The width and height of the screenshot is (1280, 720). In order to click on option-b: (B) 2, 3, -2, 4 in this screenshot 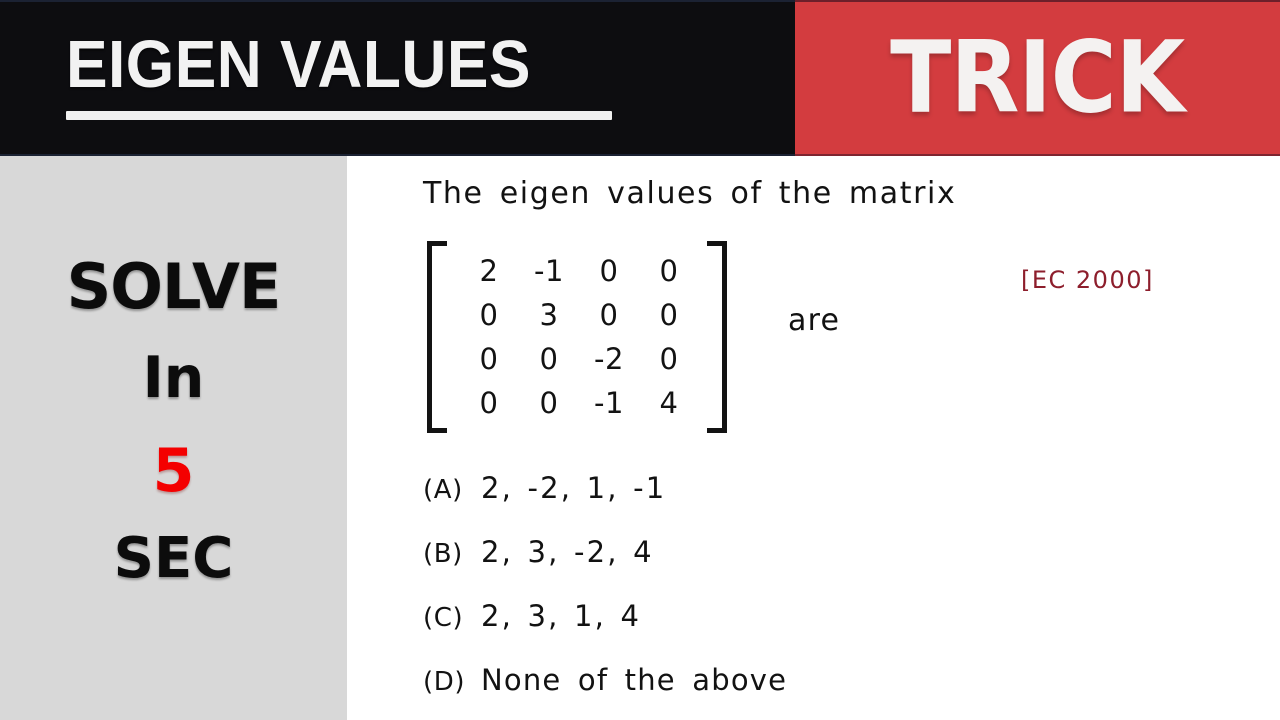, I will do `click(538, 552)`.